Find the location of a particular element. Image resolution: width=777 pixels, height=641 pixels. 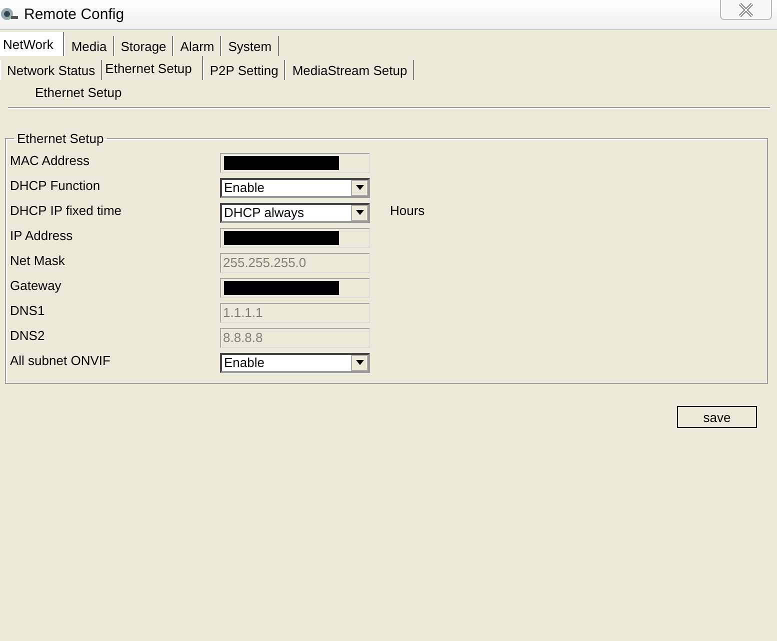

close-icon is located at coordinates (746, 9).